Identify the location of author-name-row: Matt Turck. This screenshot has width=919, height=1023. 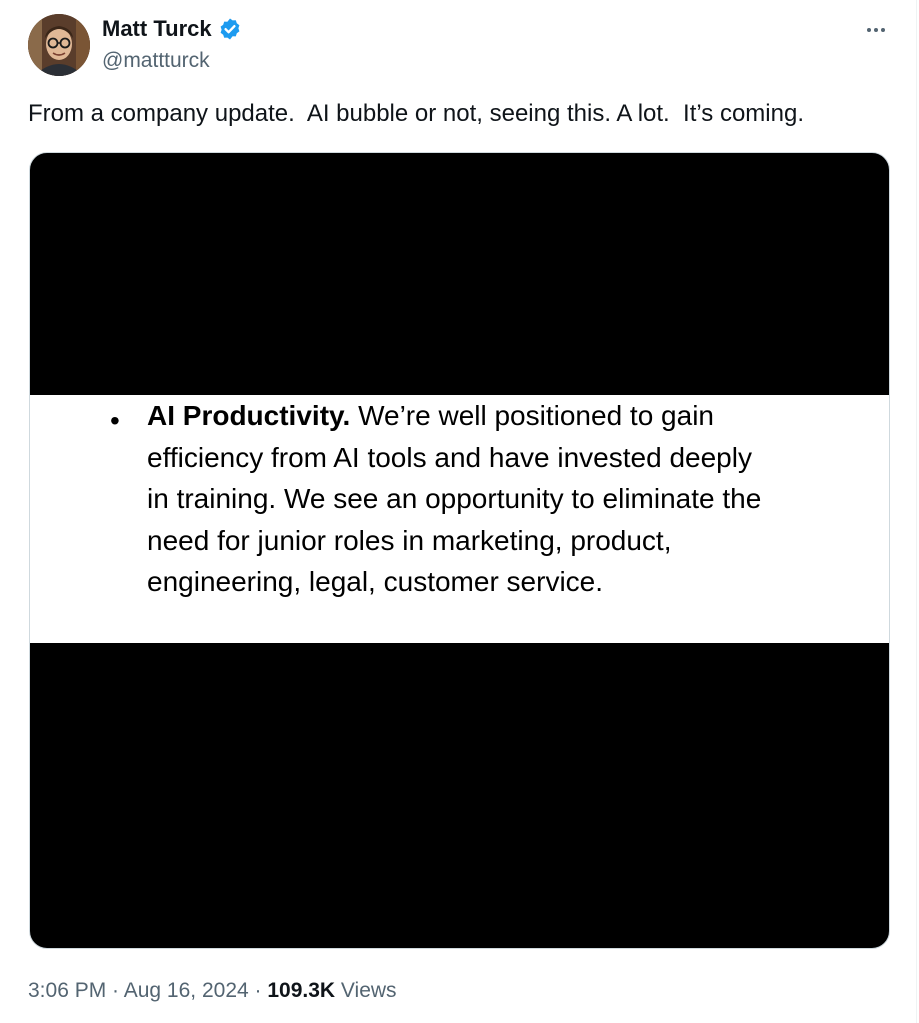
(172, 29).